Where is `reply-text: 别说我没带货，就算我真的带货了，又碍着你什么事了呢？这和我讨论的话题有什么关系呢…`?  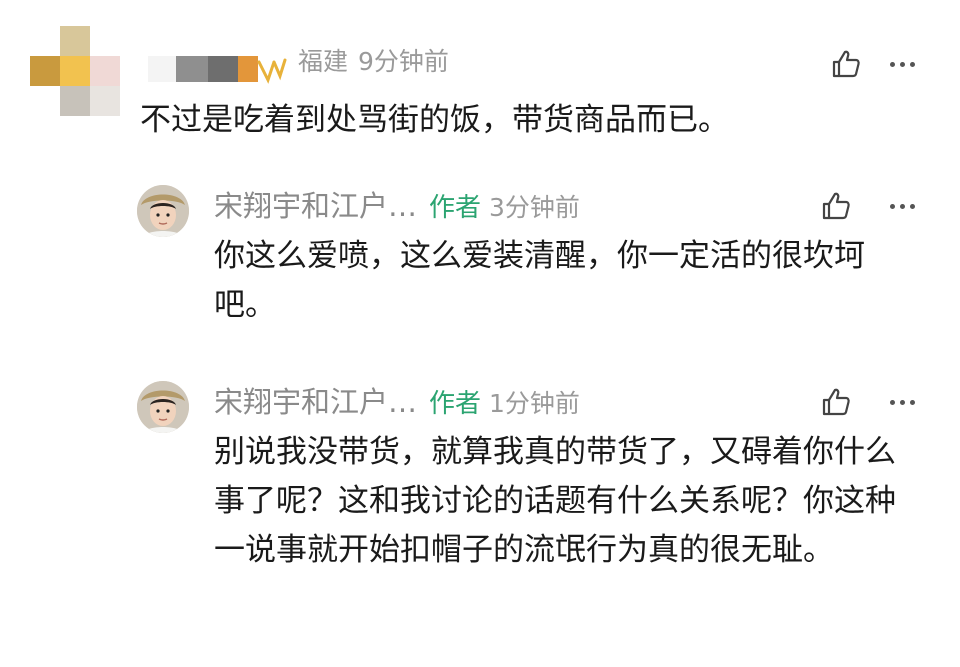
reply-text: 别说我没带货，就算我真的带货了，又碍着你什么事了呢？这和我讨论的话题有什么关系呢… is located at coordinates (555, 501).